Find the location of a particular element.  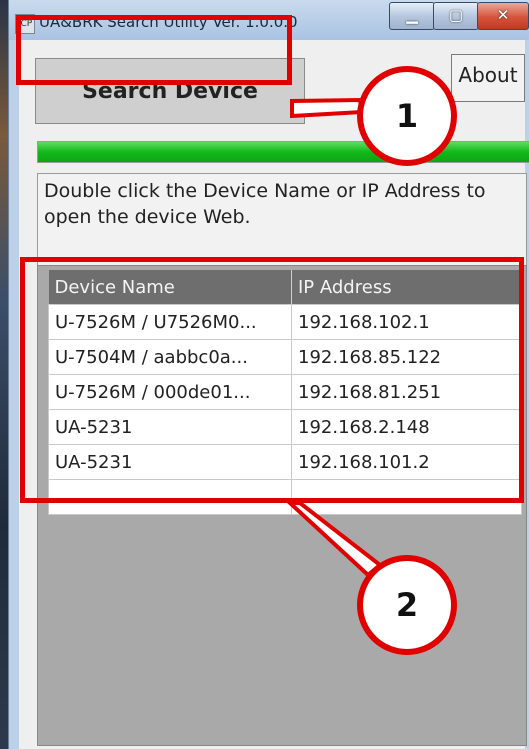

close-icon: ✕ is located at coordinates (503, 15).